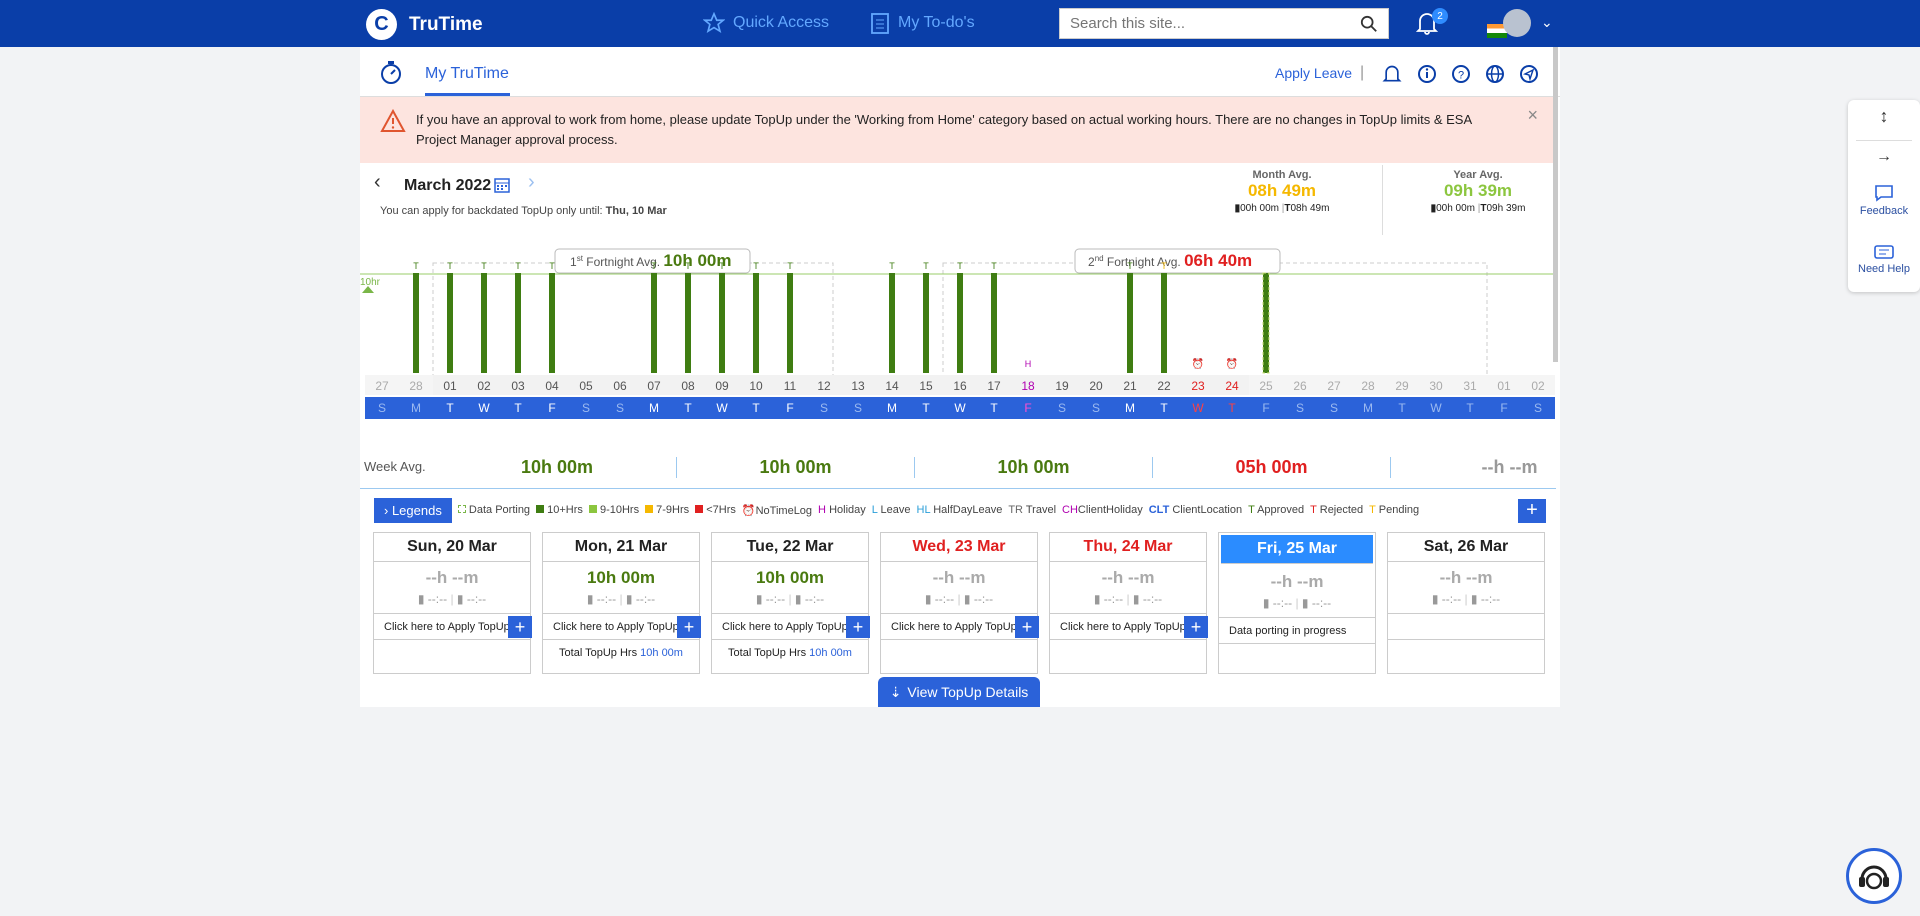  Describe the element at coordinates (1532, 115) in the screenshot. I see `close-icon: ×` at that location.